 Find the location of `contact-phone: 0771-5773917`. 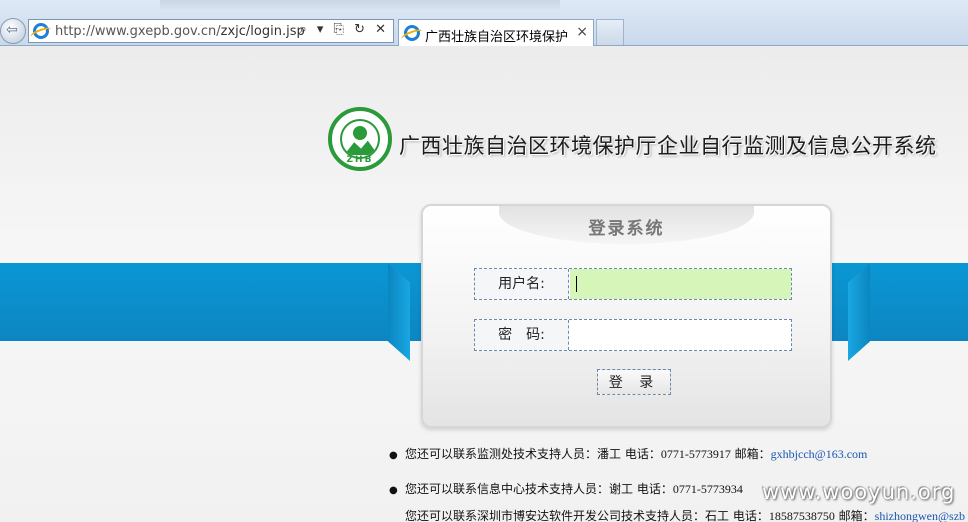

contact-phone: 0771-5773917 is located at coordinates (695, 454).